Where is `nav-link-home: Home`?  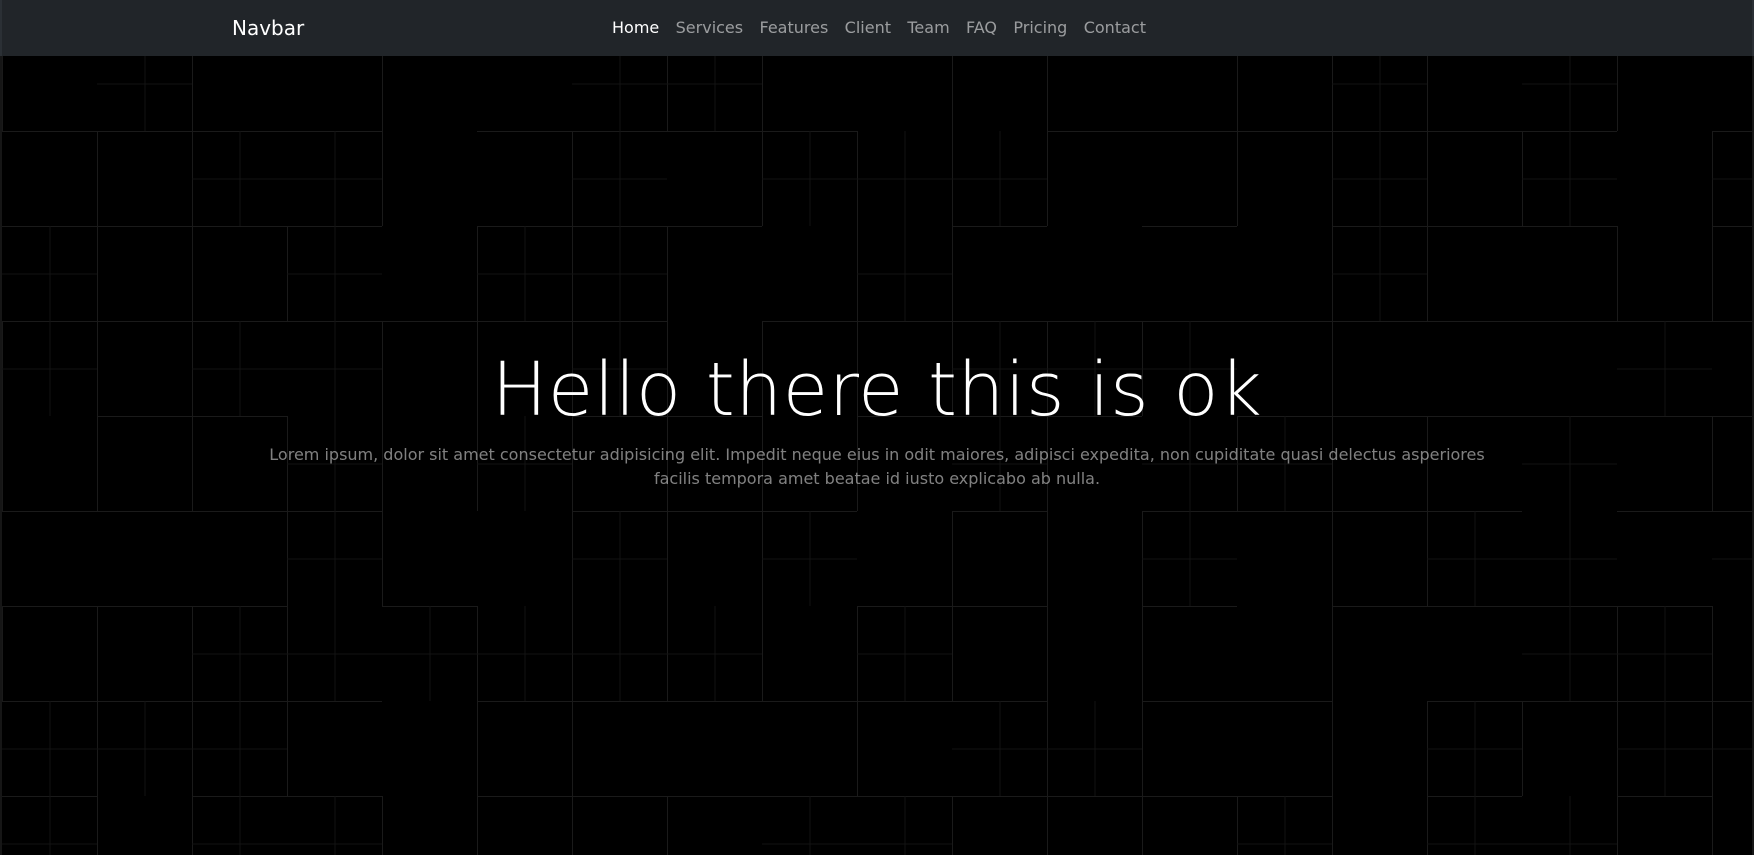 nav-link-home: Home is located at coordinates (636, 28).